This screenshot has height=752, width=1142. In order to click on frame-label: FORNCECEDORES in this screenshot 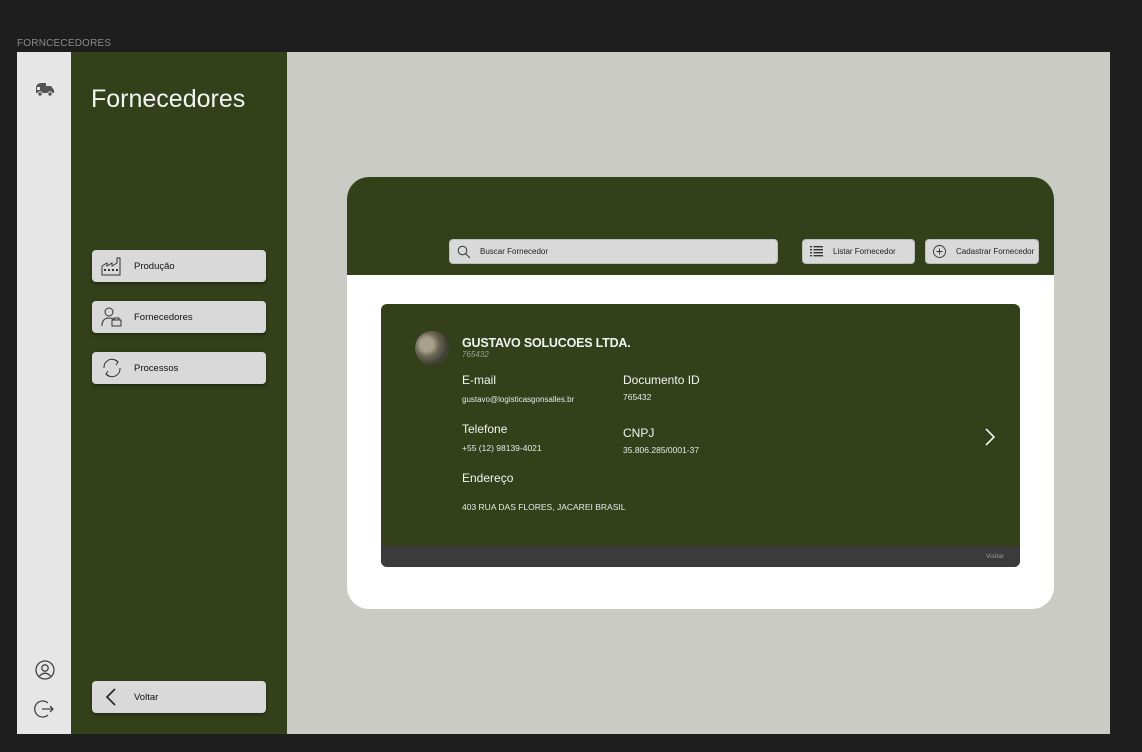, I will do `click(64, 43)`.